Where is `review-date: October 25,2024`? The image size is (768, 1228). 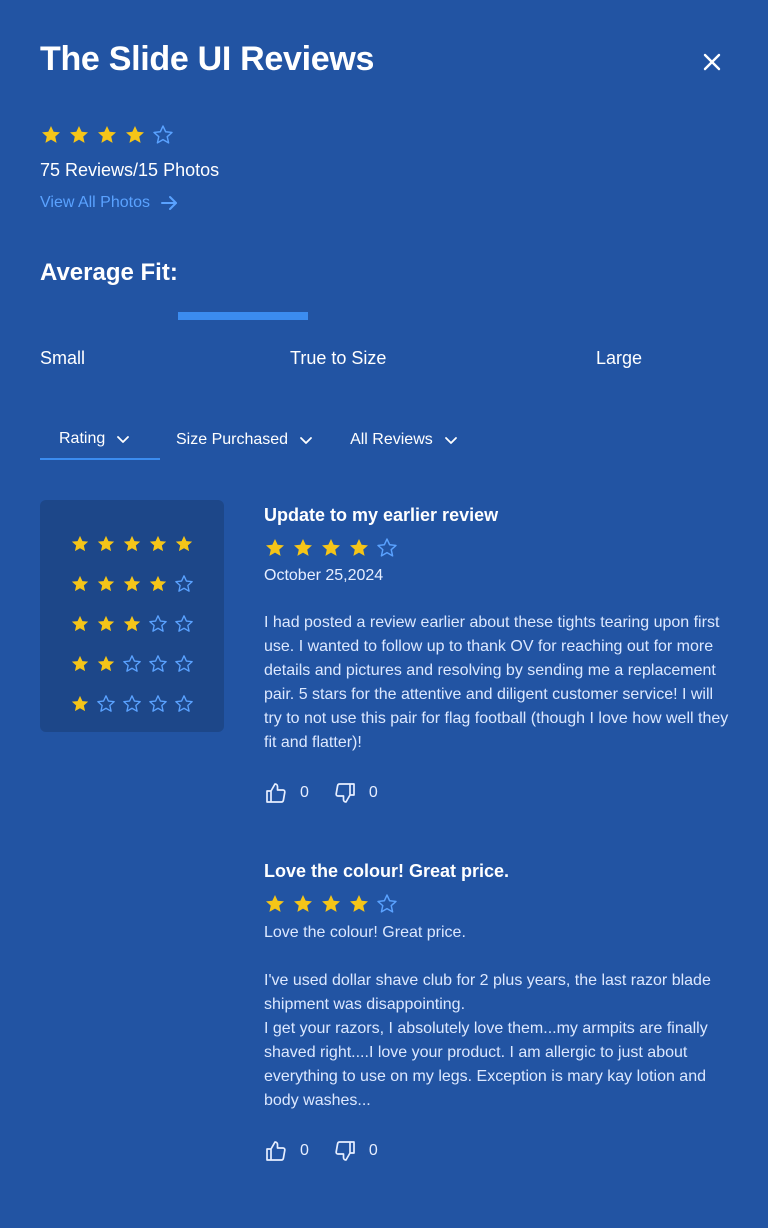
review-date: October 25,2024 is located at coordinates (324, 575).